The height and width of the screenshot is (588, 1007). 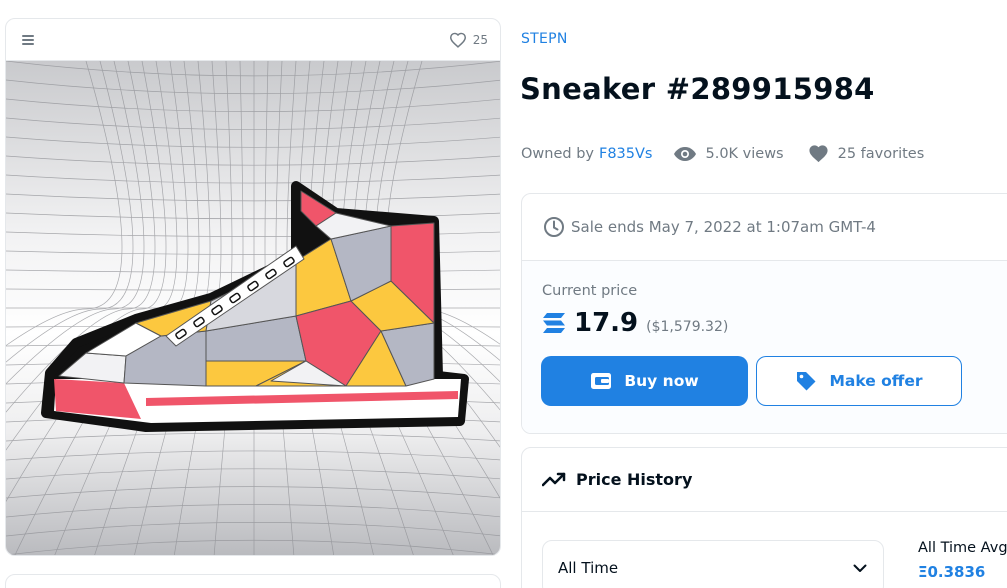 What do you see at coordinates (876, 381) in the screenshot?
I see `make-offer-label: Make offer` at bounding box center [876, 381].